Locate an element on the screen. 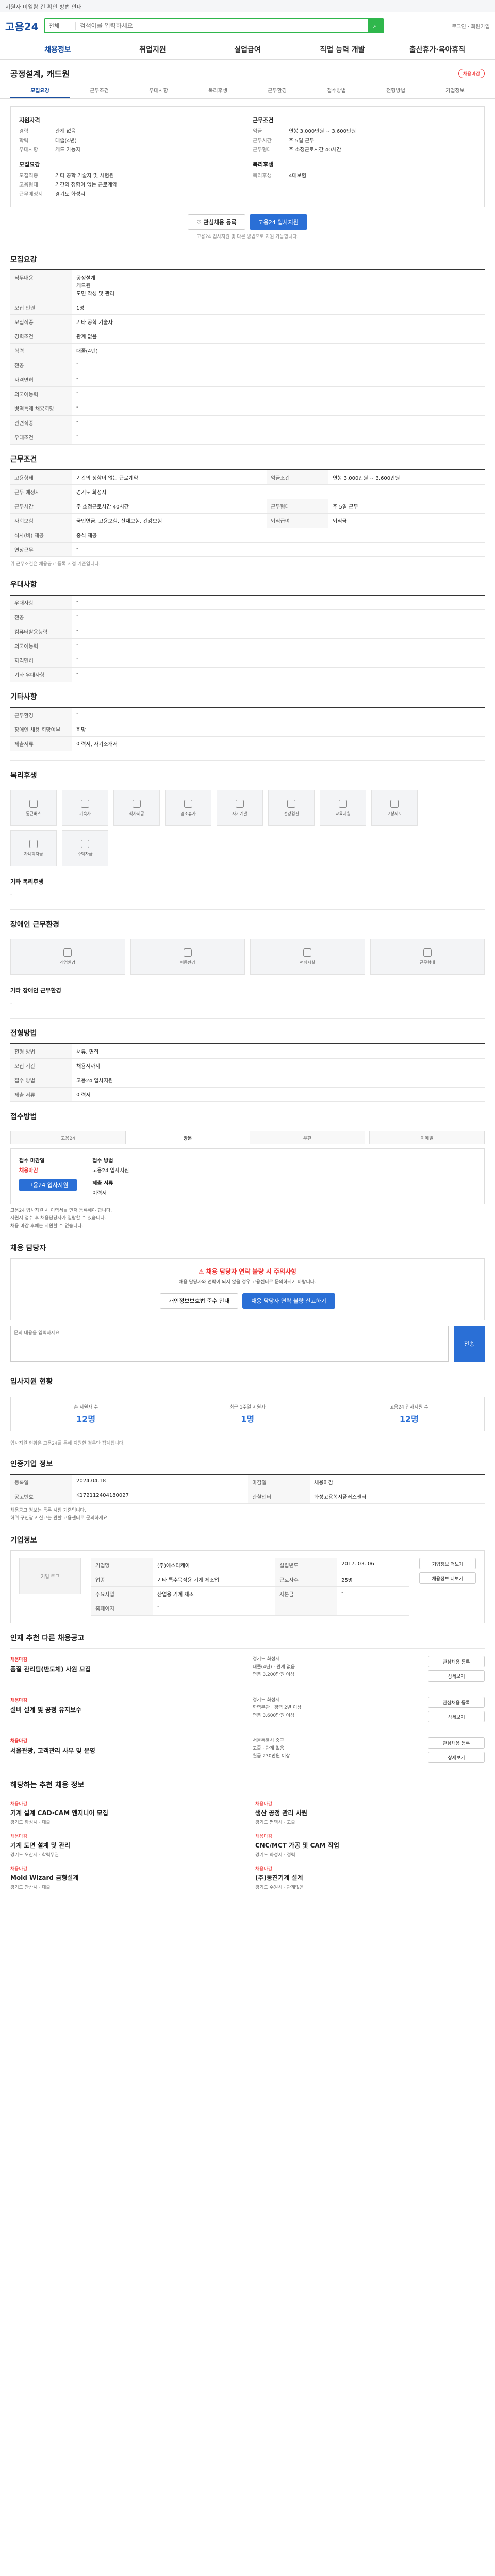  row-value: (주)에스티케이 is located at coordinates (214, 1565).